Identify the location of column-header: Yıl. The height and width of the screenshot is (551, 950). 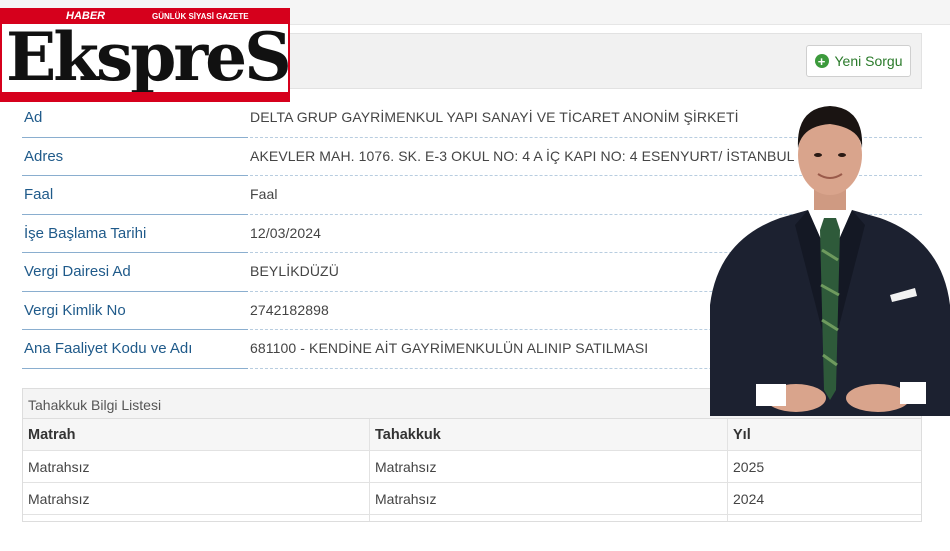
(742, 435).